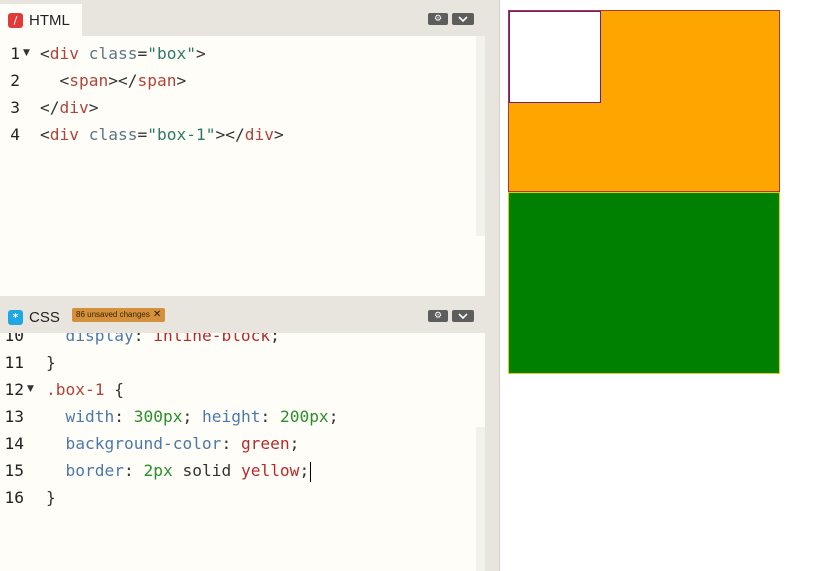 This screenshot has width=836, height=571. I want to click on code-token: </, so click(50, 107).